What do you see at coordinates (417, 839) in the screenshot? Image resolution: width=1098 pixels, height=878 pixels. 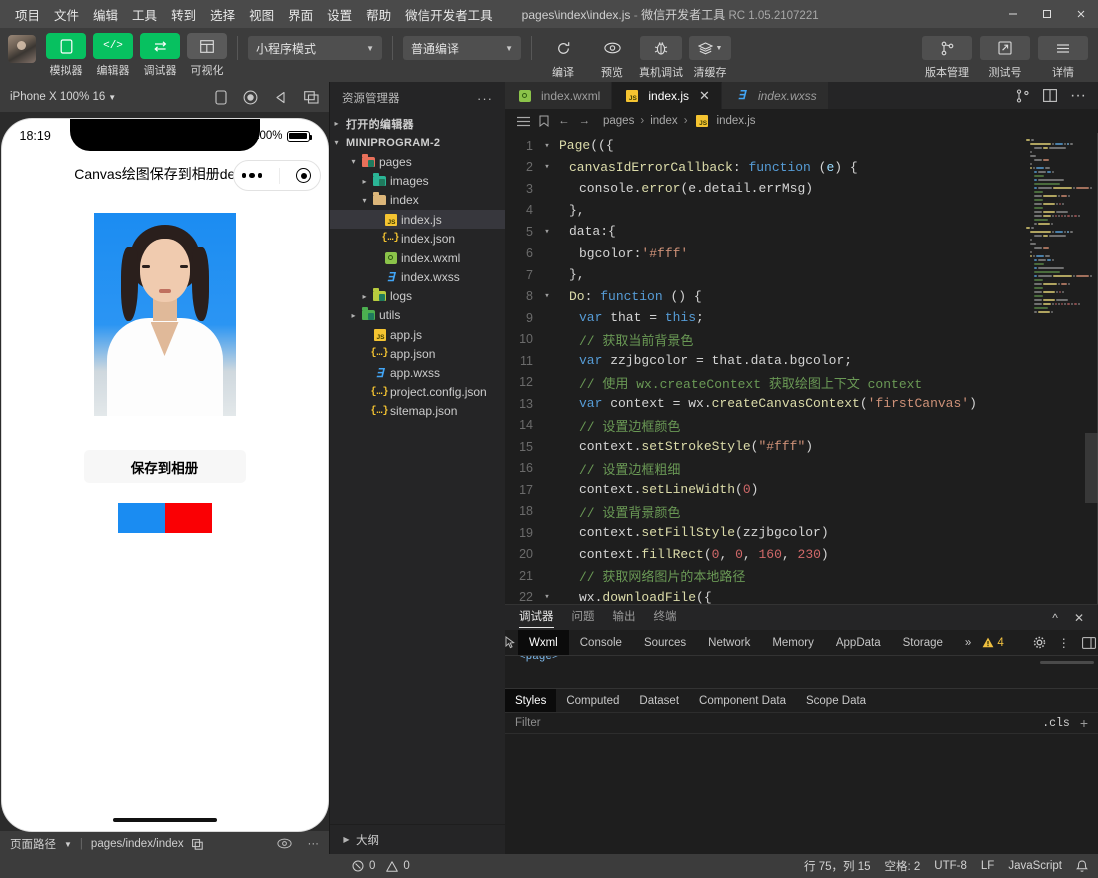 I see `outline-section: ▶ 大纲` at bounding box center [417, 839].